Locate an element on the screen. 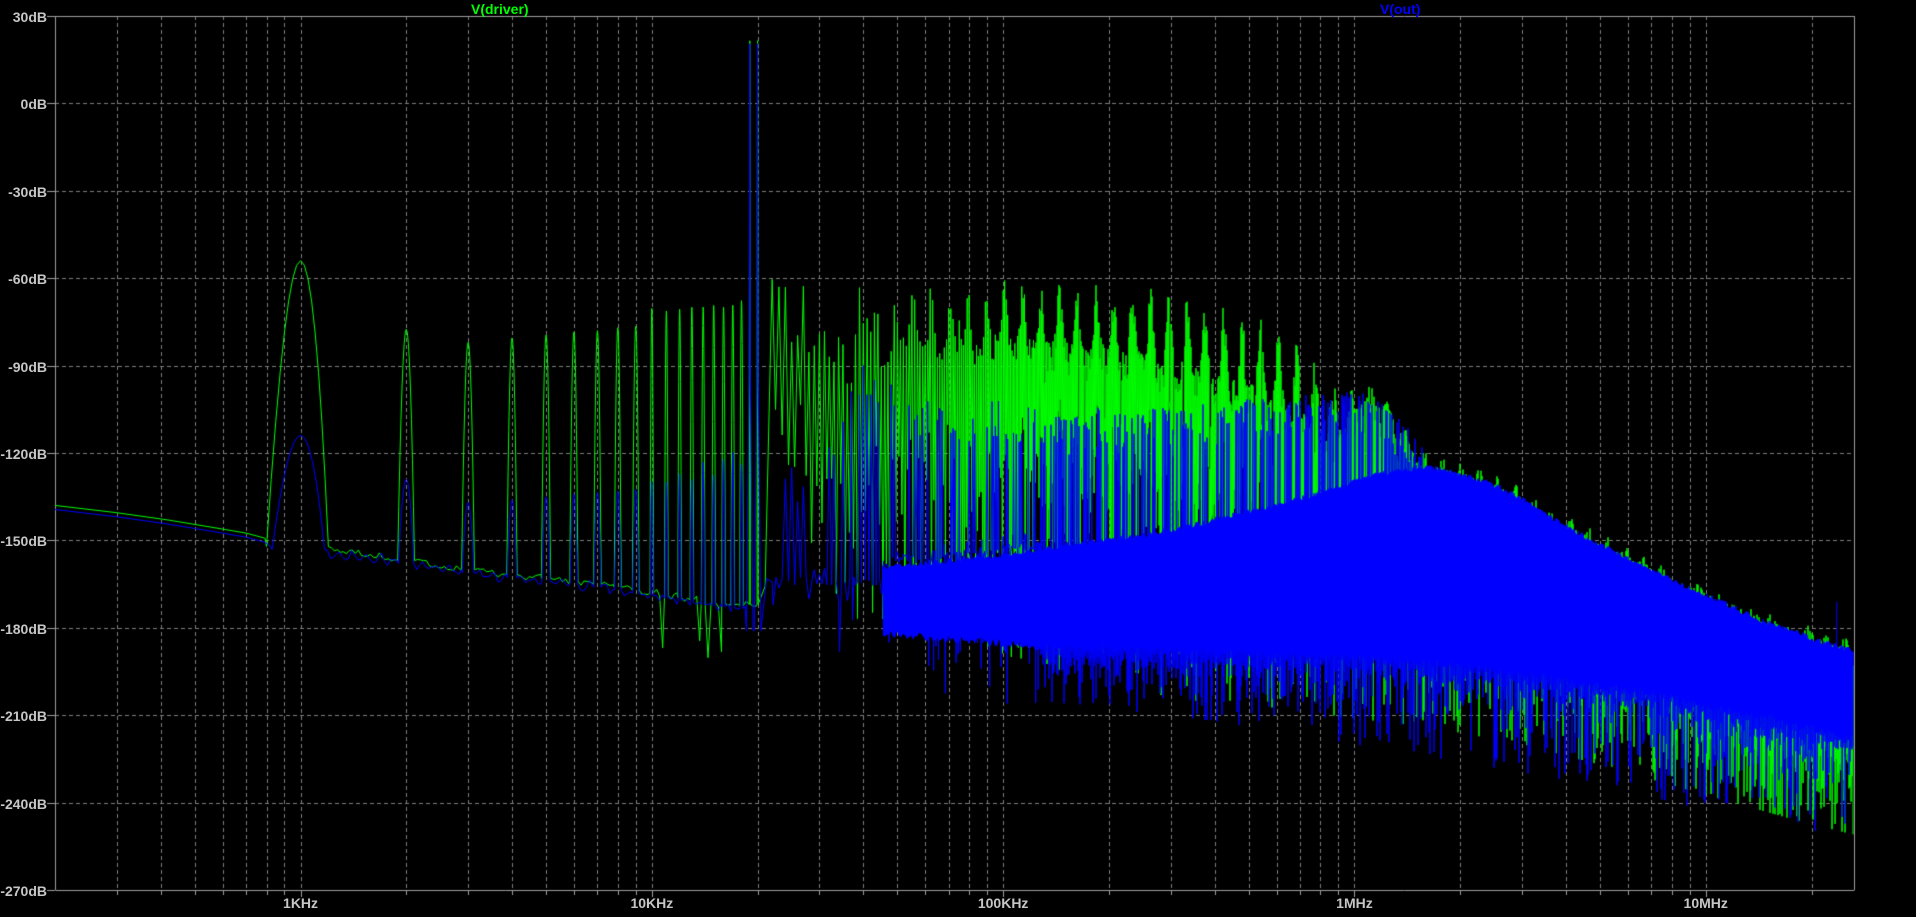 The width and height of the screenshot is (1916, 917). y-tick-label: -240dB is located at coordinates (23, 803).